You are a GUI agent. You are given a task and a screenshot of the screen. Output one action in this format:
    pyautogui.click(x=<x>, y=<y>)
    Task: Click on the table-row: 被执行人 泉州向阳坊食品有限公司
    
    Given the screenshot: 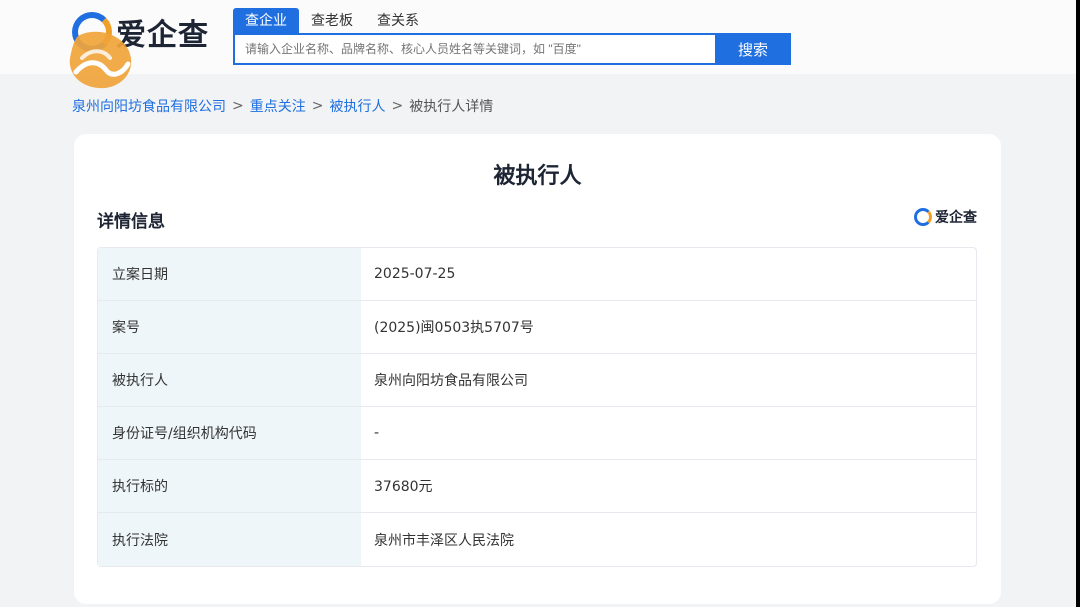 What is the action you would take?
    pyautogui.click(x=537, y=380)
    